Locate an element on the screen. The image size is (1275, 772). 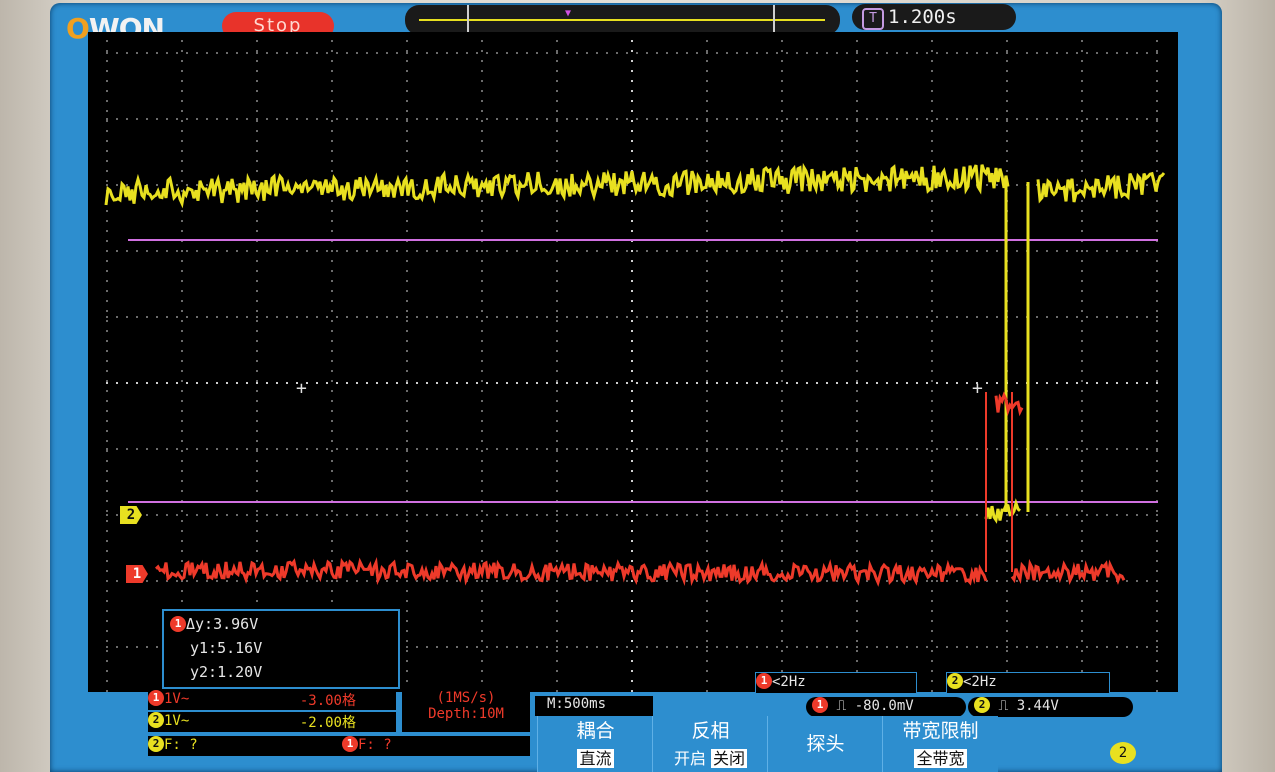
ch2-offset: -2.00格 is located at coordinates (328, 722).